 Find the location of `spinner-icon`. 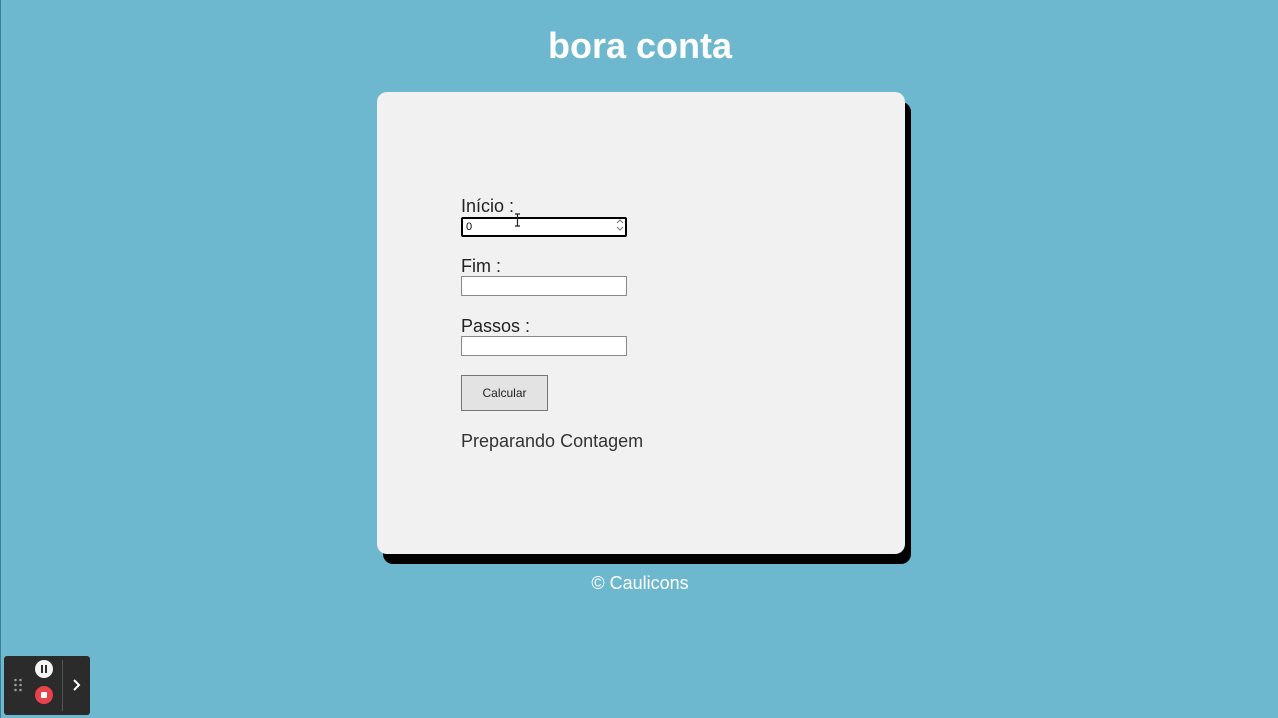

spinner-icon is located at coordinates (620, 225).